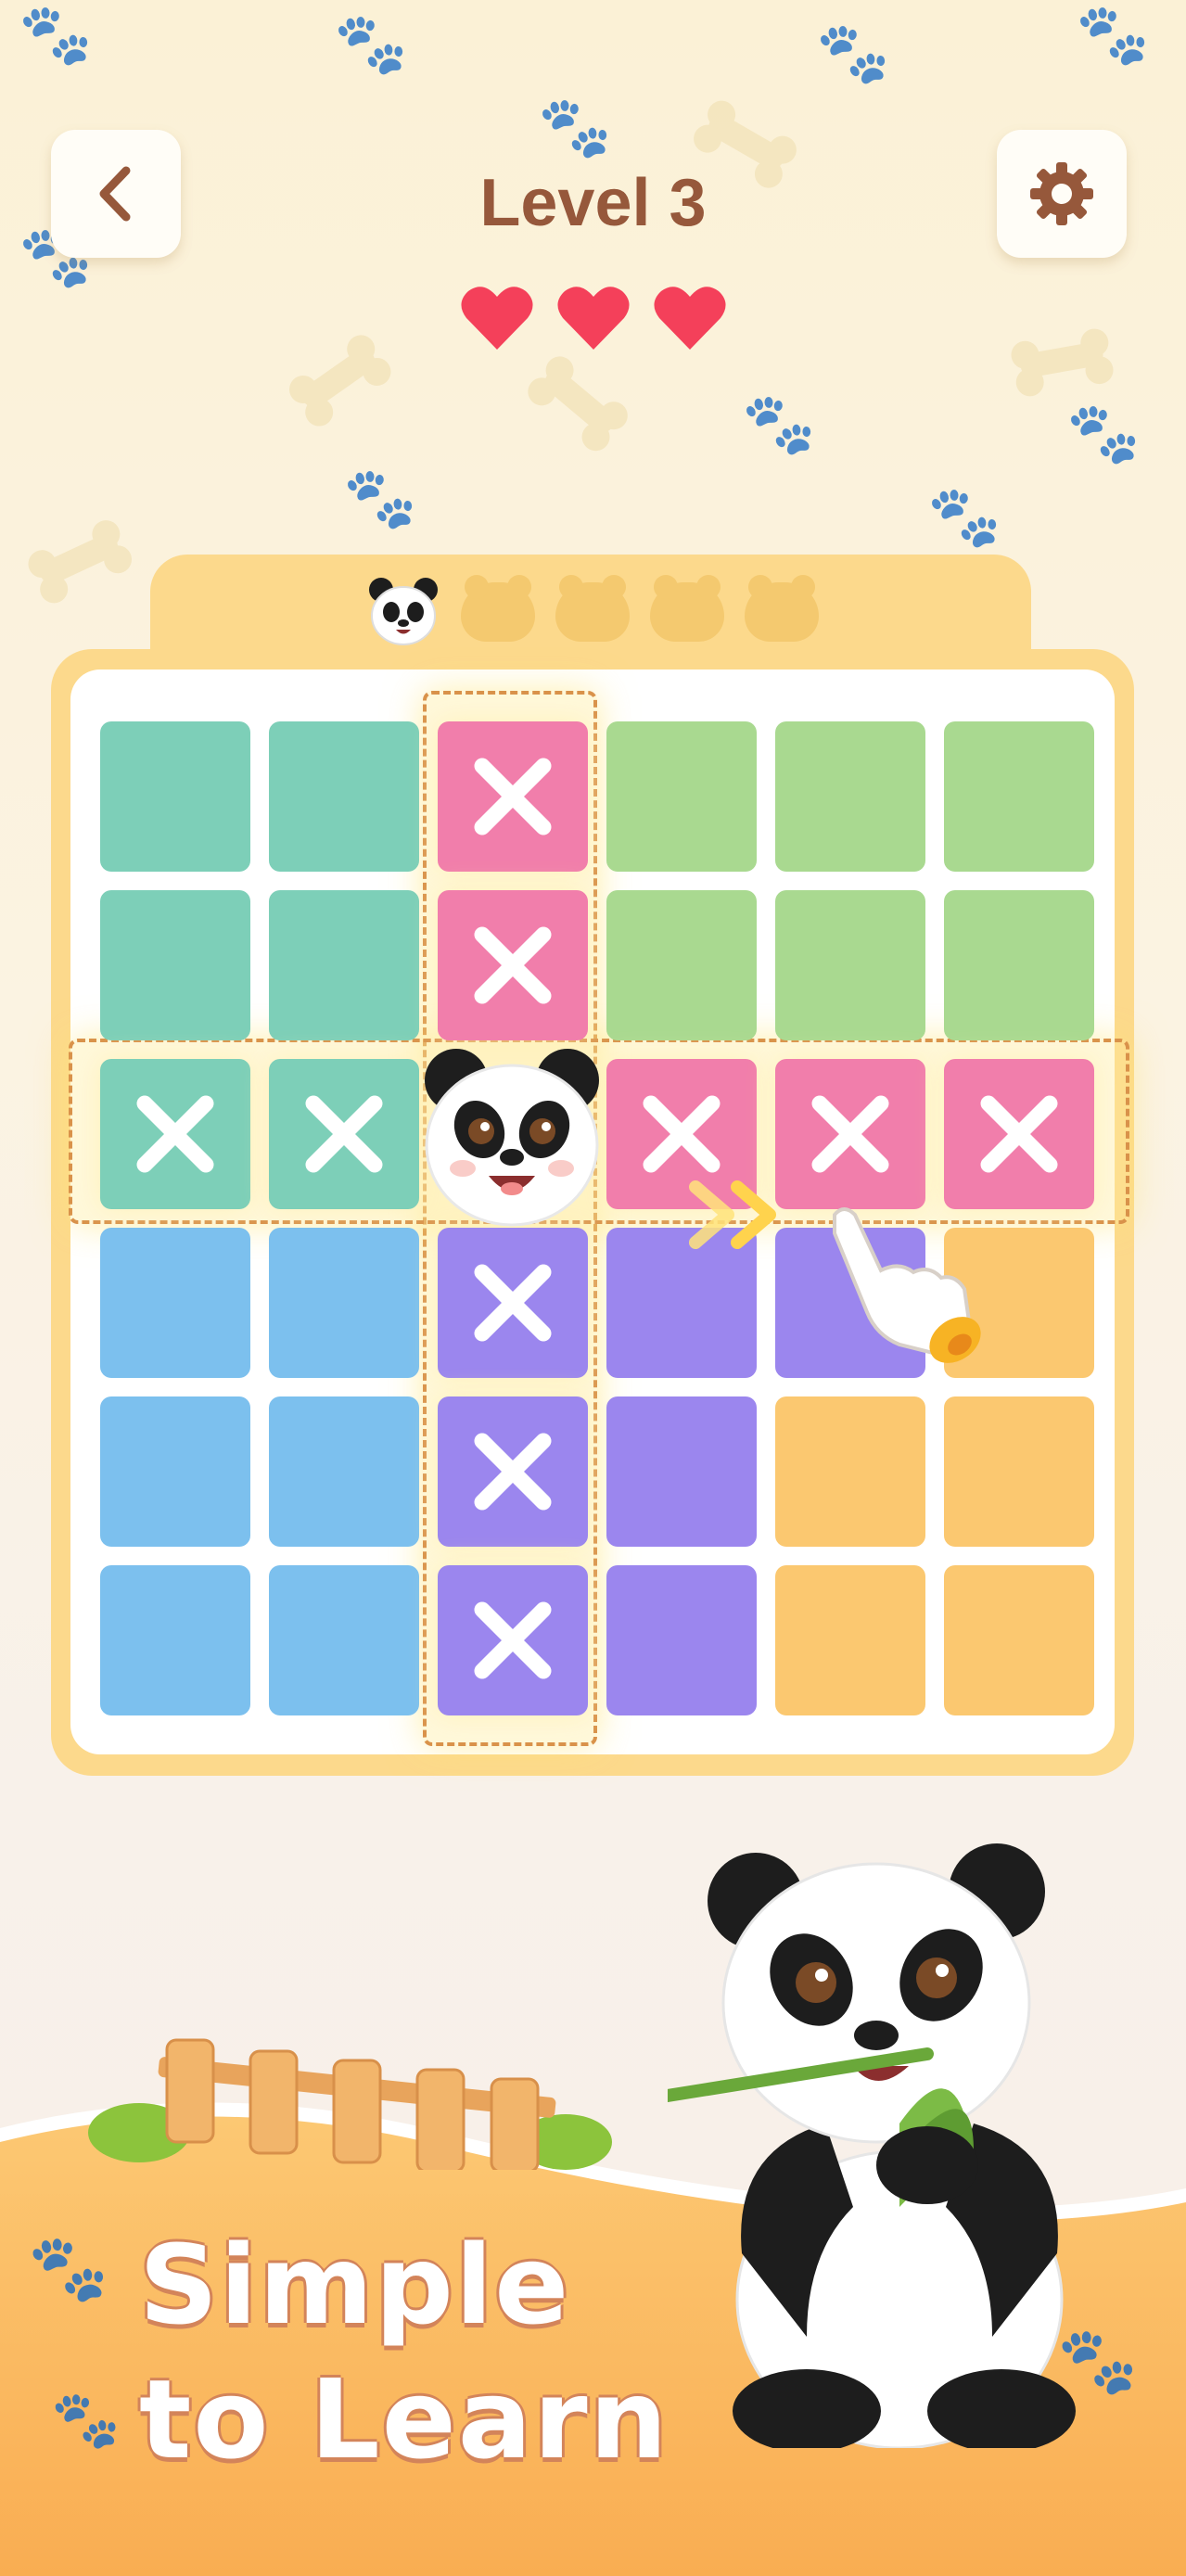 This screenshot has height=2576, width=1186. Describe the element at coordinates (511, 1136) in the screenshot. I see `panda-head-icon` at that location.